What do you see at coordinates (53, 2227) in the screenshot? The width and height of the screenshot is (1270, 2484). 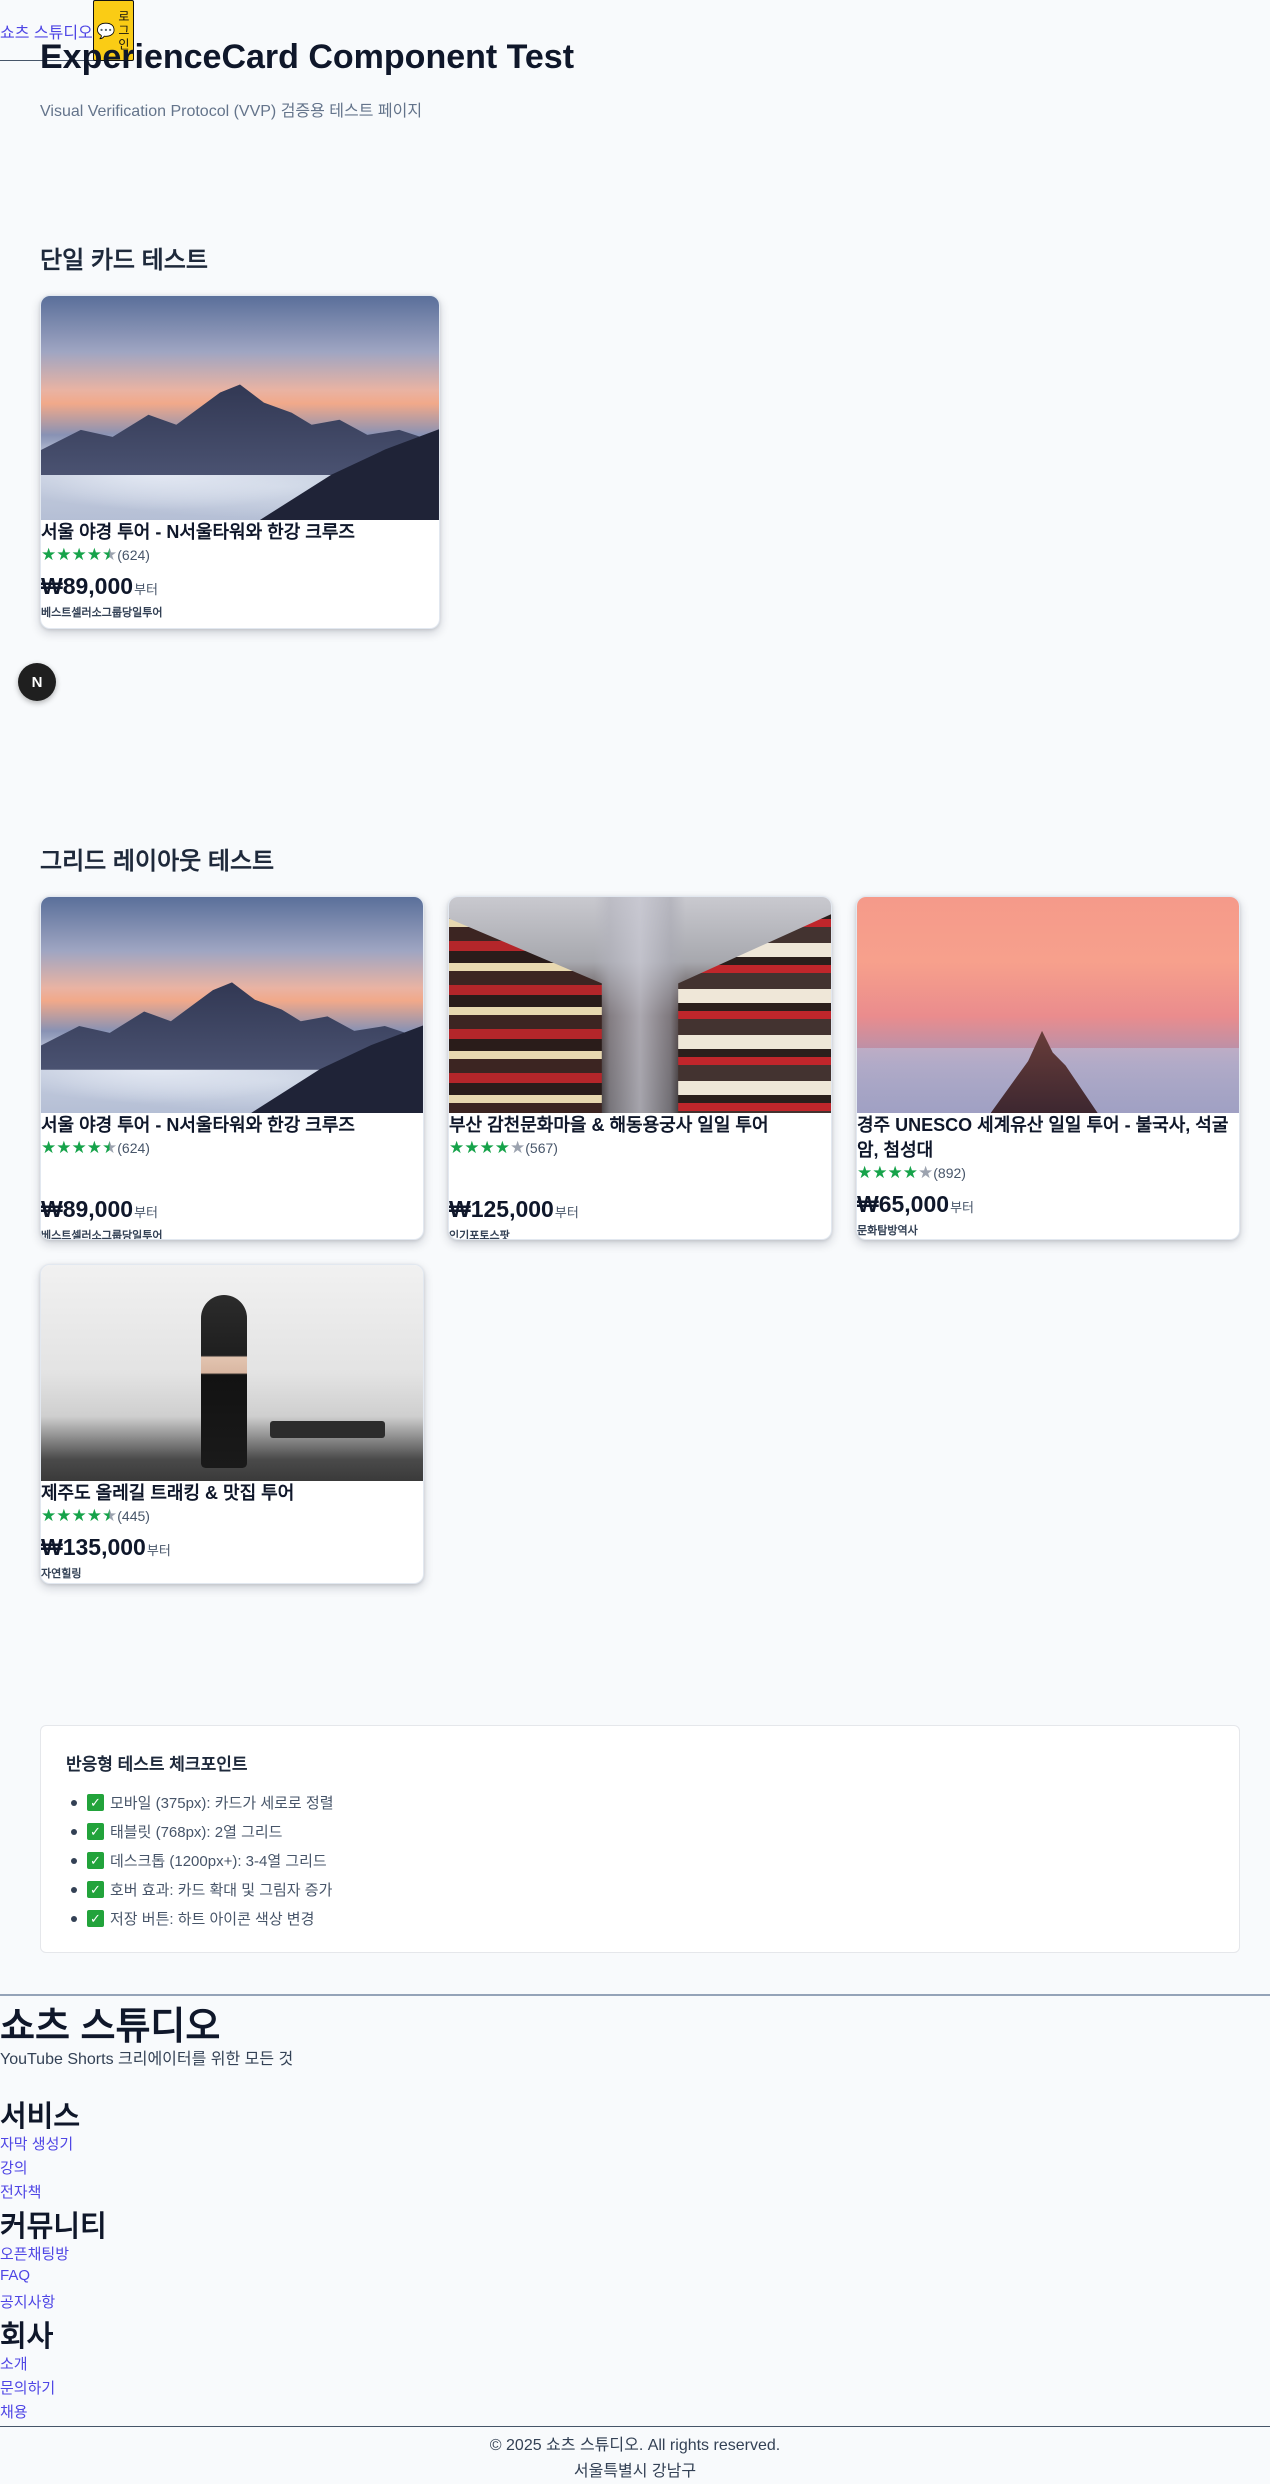 I see `footer-heading-community: 커뮤니티` at bounding box center [53, 2227].